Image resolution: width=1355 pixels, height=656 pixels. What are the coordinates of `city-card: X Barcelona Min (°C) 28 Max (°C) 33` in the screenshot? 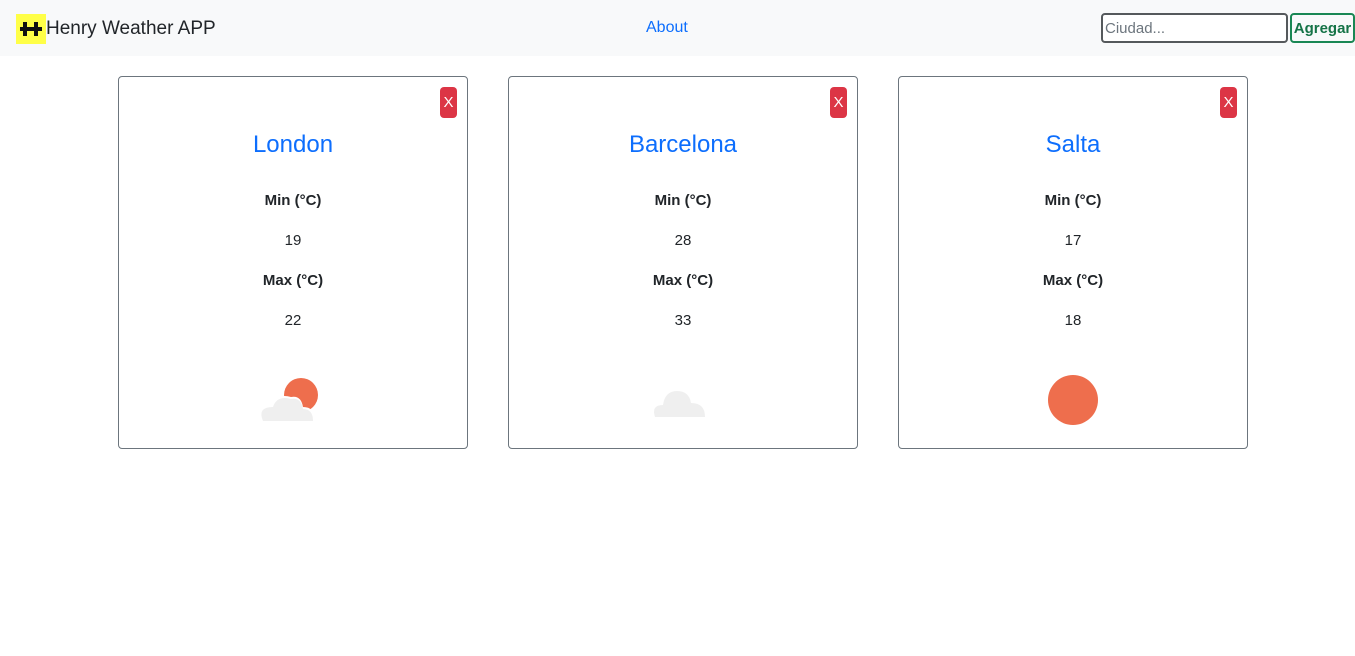 It's located at (683, 262).